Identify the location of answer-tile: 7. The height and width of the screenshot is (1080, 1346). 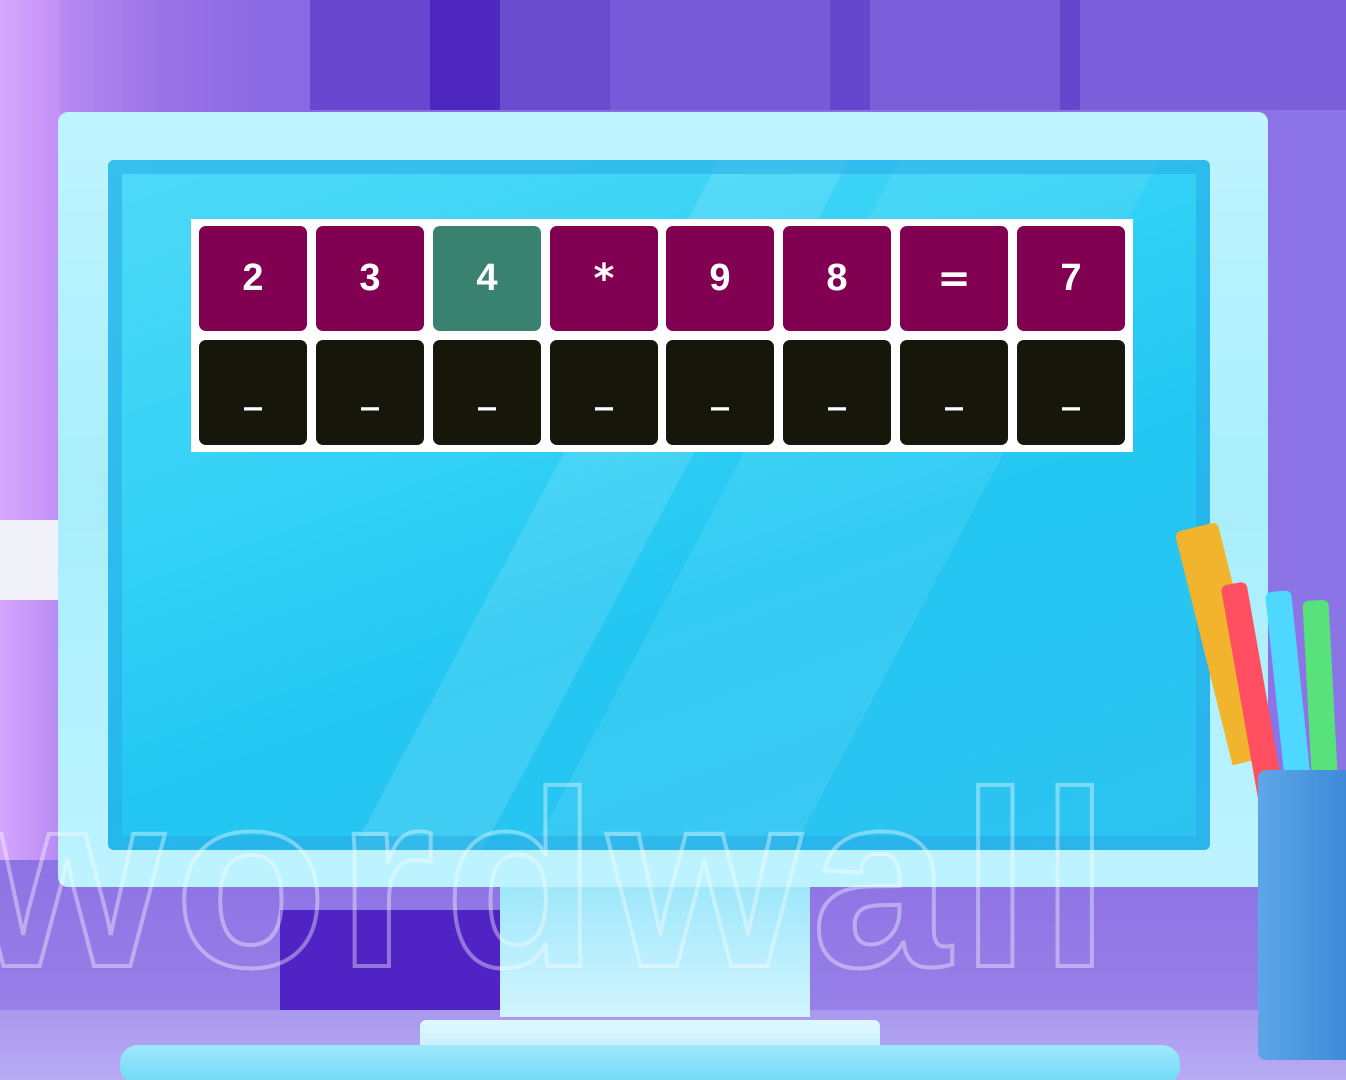
(1071, 278).